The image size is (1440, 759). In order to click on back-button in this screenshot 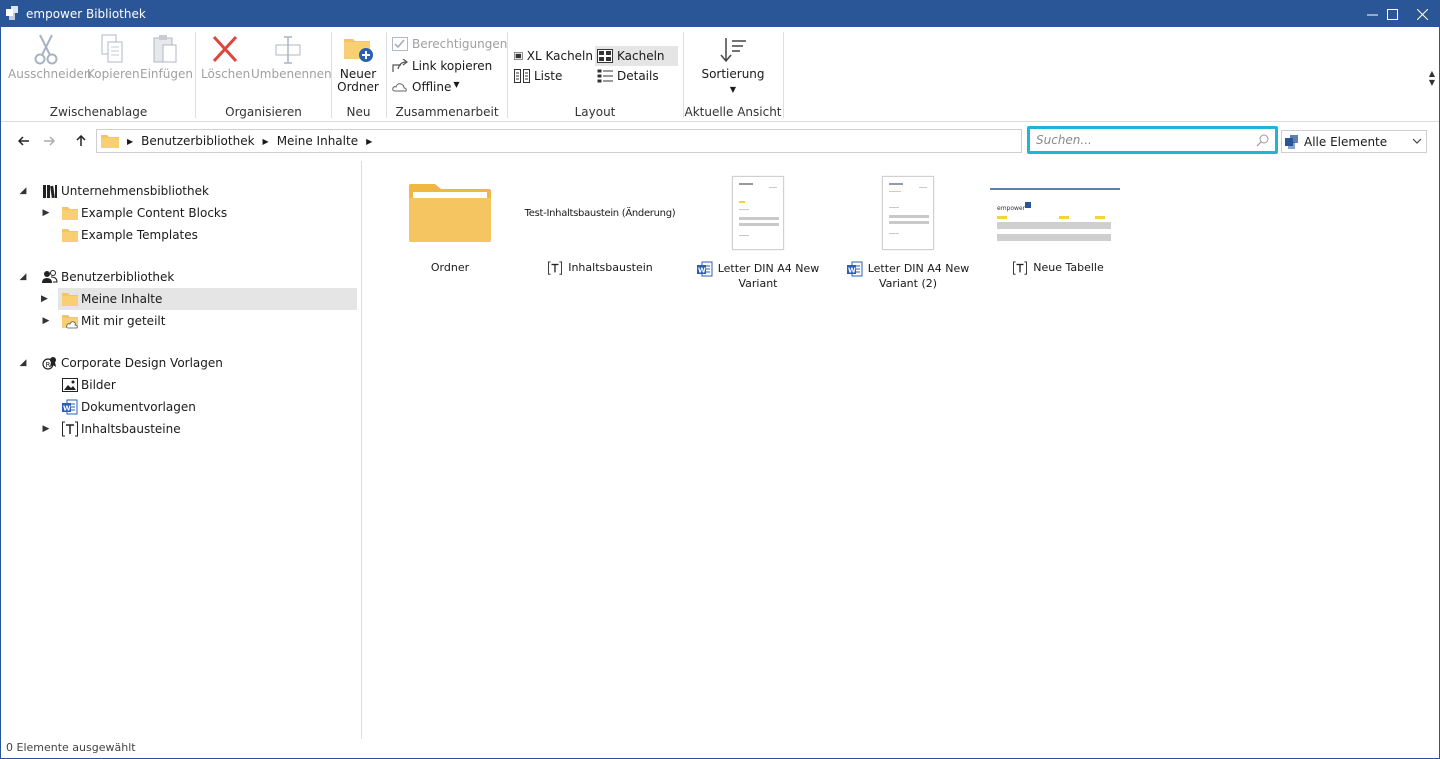, I will do `click(24, 141)`.